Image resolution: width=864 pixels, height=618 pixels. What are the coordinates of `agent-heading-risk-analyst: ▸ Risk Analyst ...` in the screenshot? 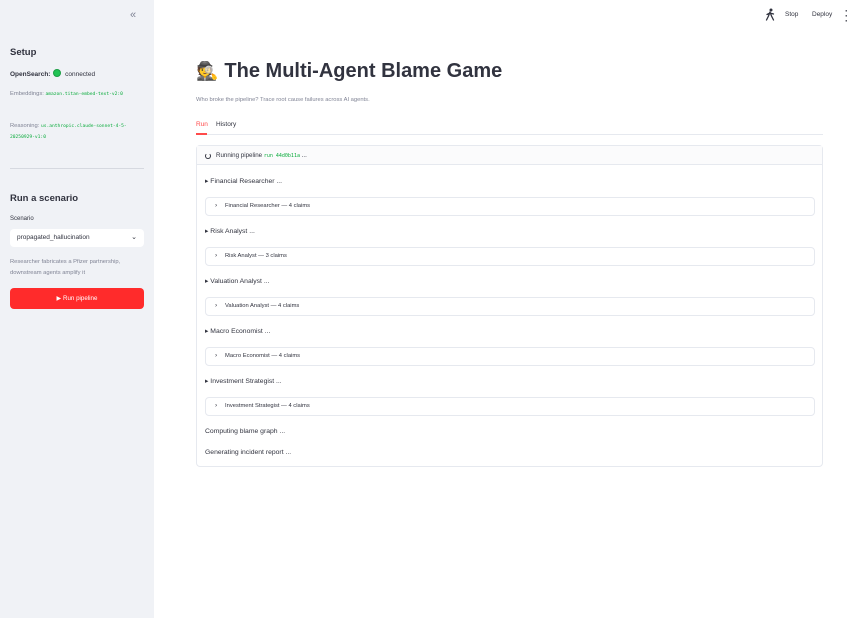 It's located at (230, 231).